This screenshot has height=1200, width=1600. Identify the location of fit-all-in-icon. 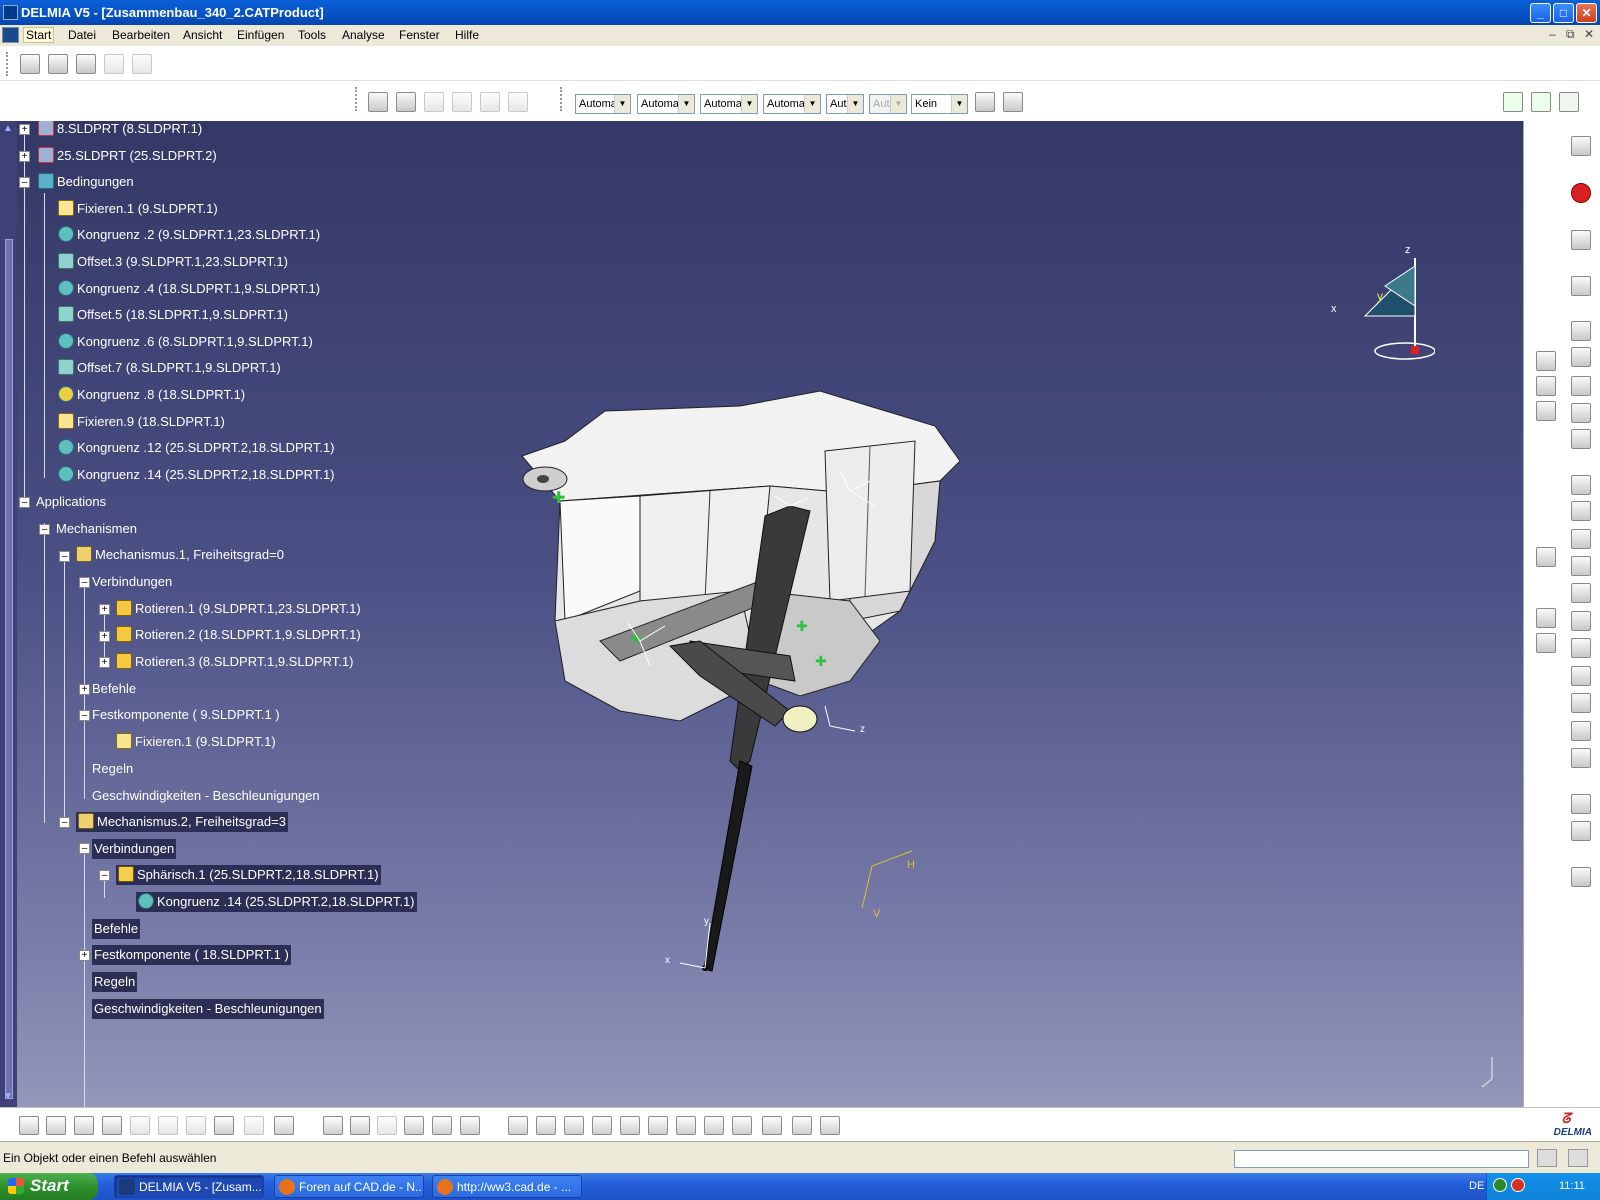
(546, 1125).